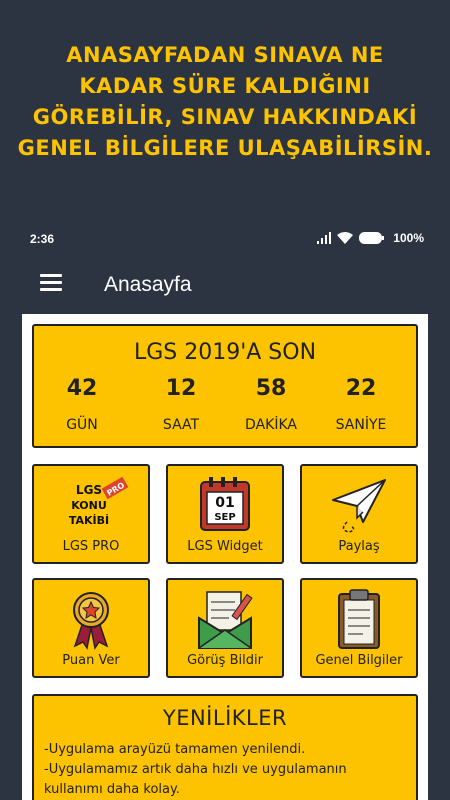 The image size is (450, 800). What do you see at coordinates (91, 621) in the screenshot?
I see `medal-icon` at bounding box center [91, 621].